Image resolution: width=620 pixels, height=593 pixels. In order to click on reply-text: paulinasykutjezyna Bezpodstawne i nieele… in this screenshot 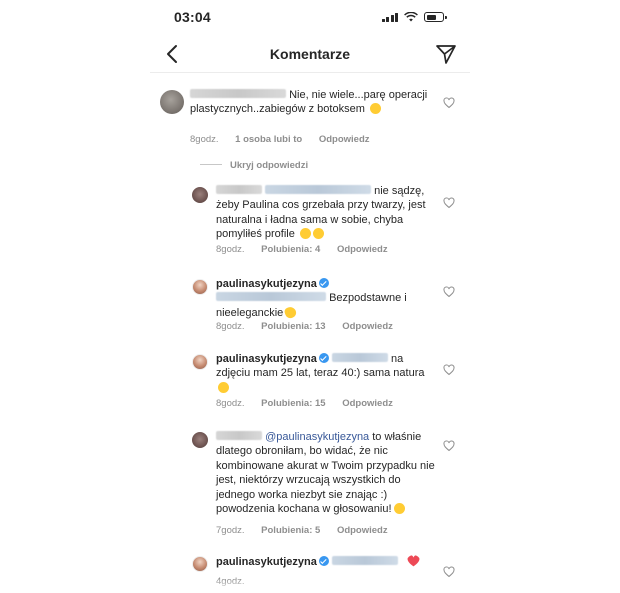, I will do `click(311, 299)`.